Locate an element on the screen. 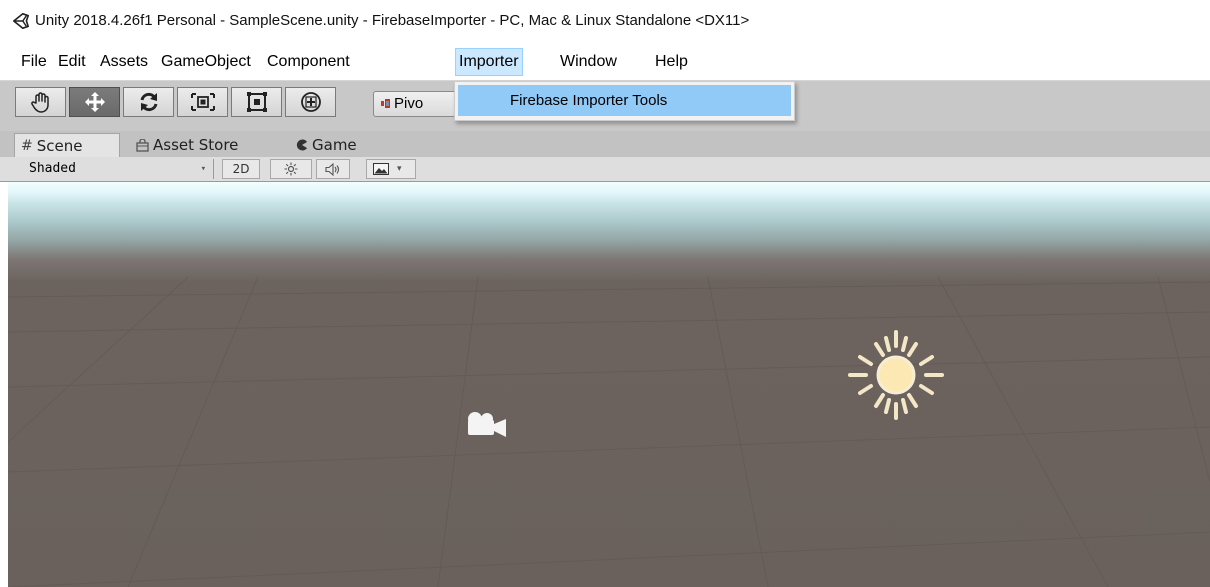 The height and width of the screenshot is (587, 1210). sun-toggle-icon is located at coordinates (291, 169).